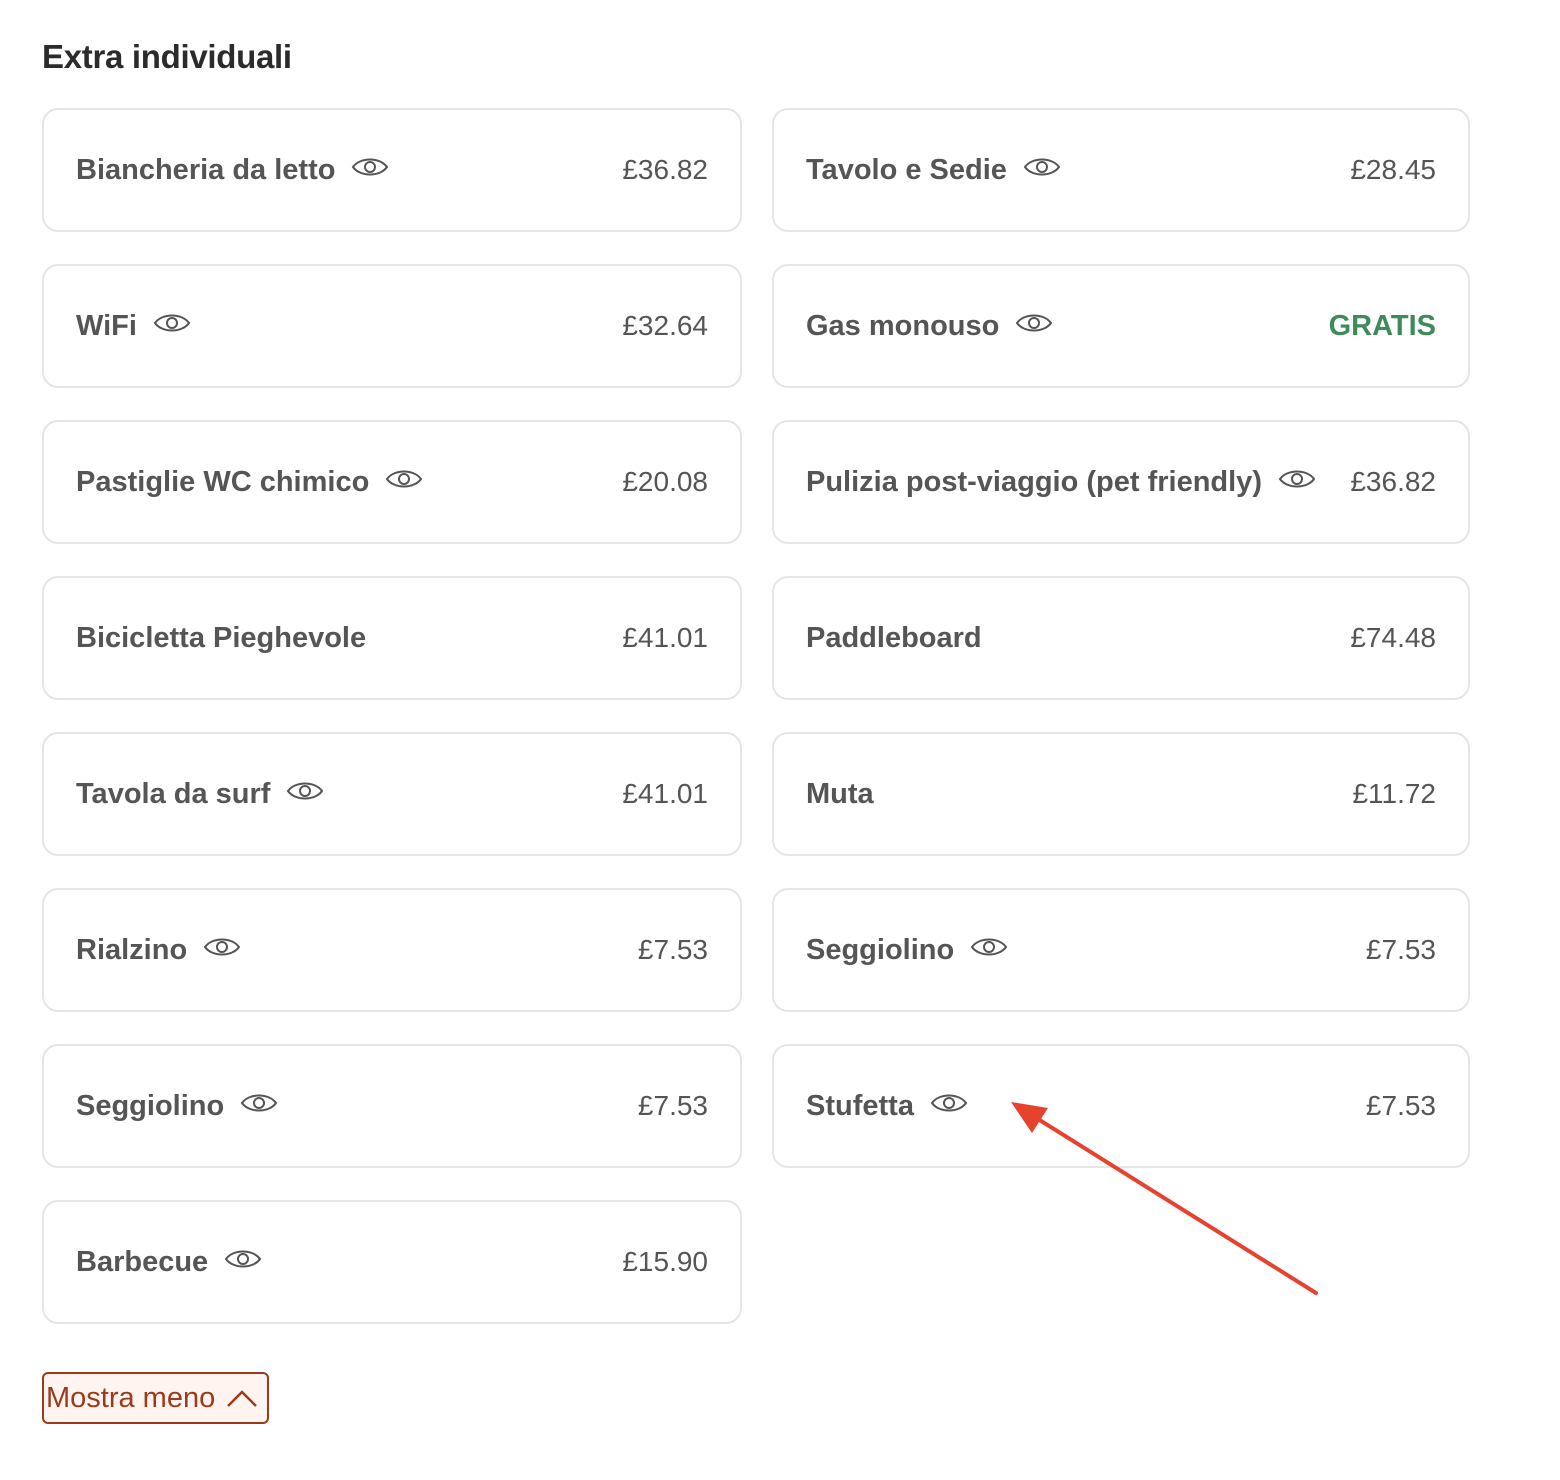 The image size is (1560, 1480). What do you see at coordinates (1382, 325) in the screenshot?
I see `extra-price-free: GRATIS` at bounding box center [1382, 325].